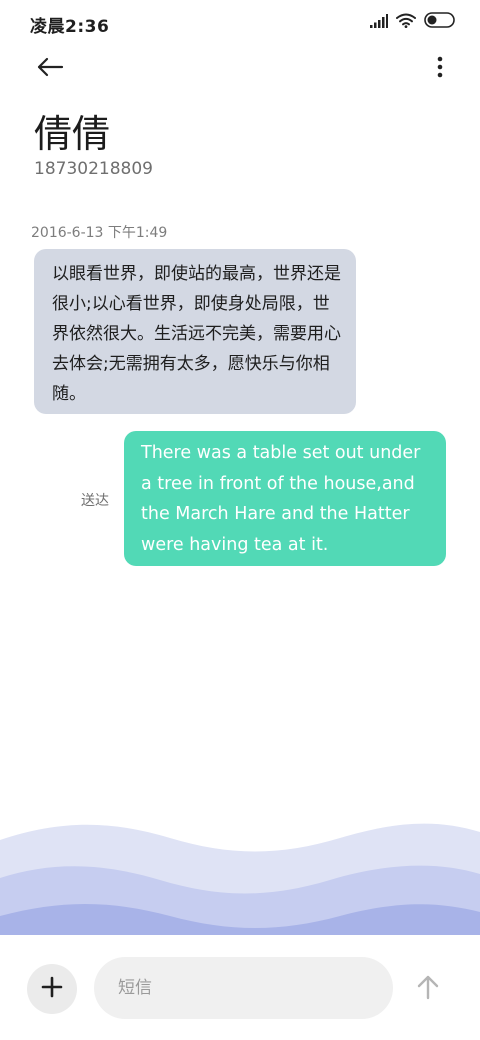 The image size is (480, 1040). I want to click on add-attachment-button, so click(52, 989).